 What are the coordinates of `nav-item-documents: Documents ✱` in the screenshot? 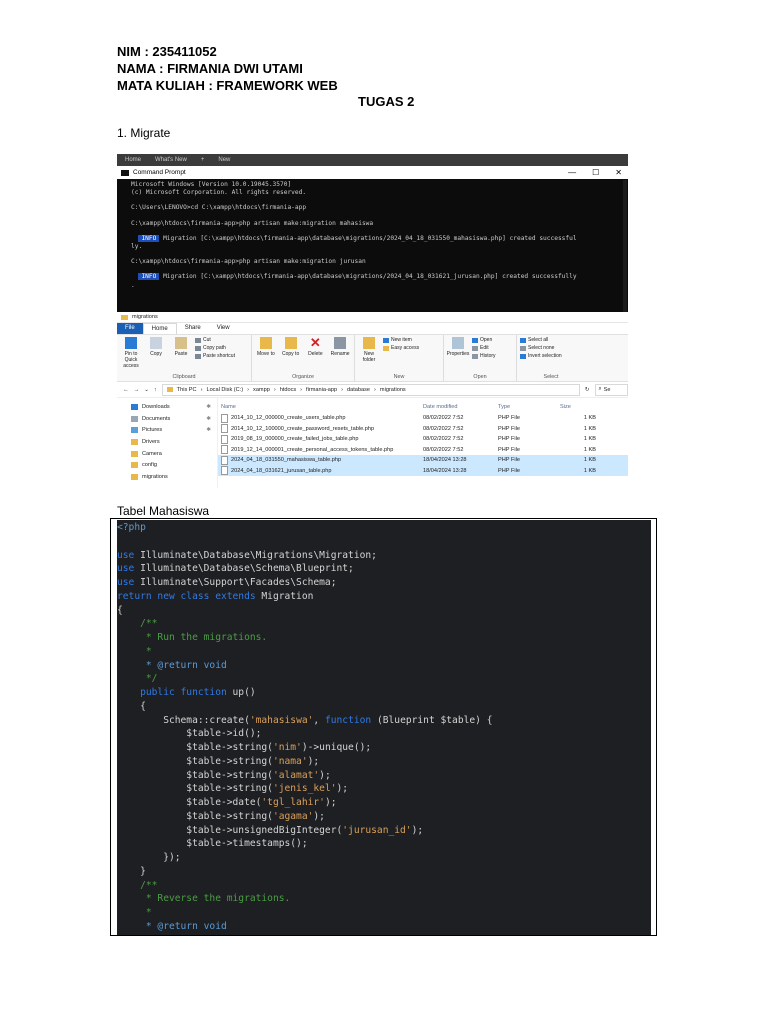 It's located at (174, 419).